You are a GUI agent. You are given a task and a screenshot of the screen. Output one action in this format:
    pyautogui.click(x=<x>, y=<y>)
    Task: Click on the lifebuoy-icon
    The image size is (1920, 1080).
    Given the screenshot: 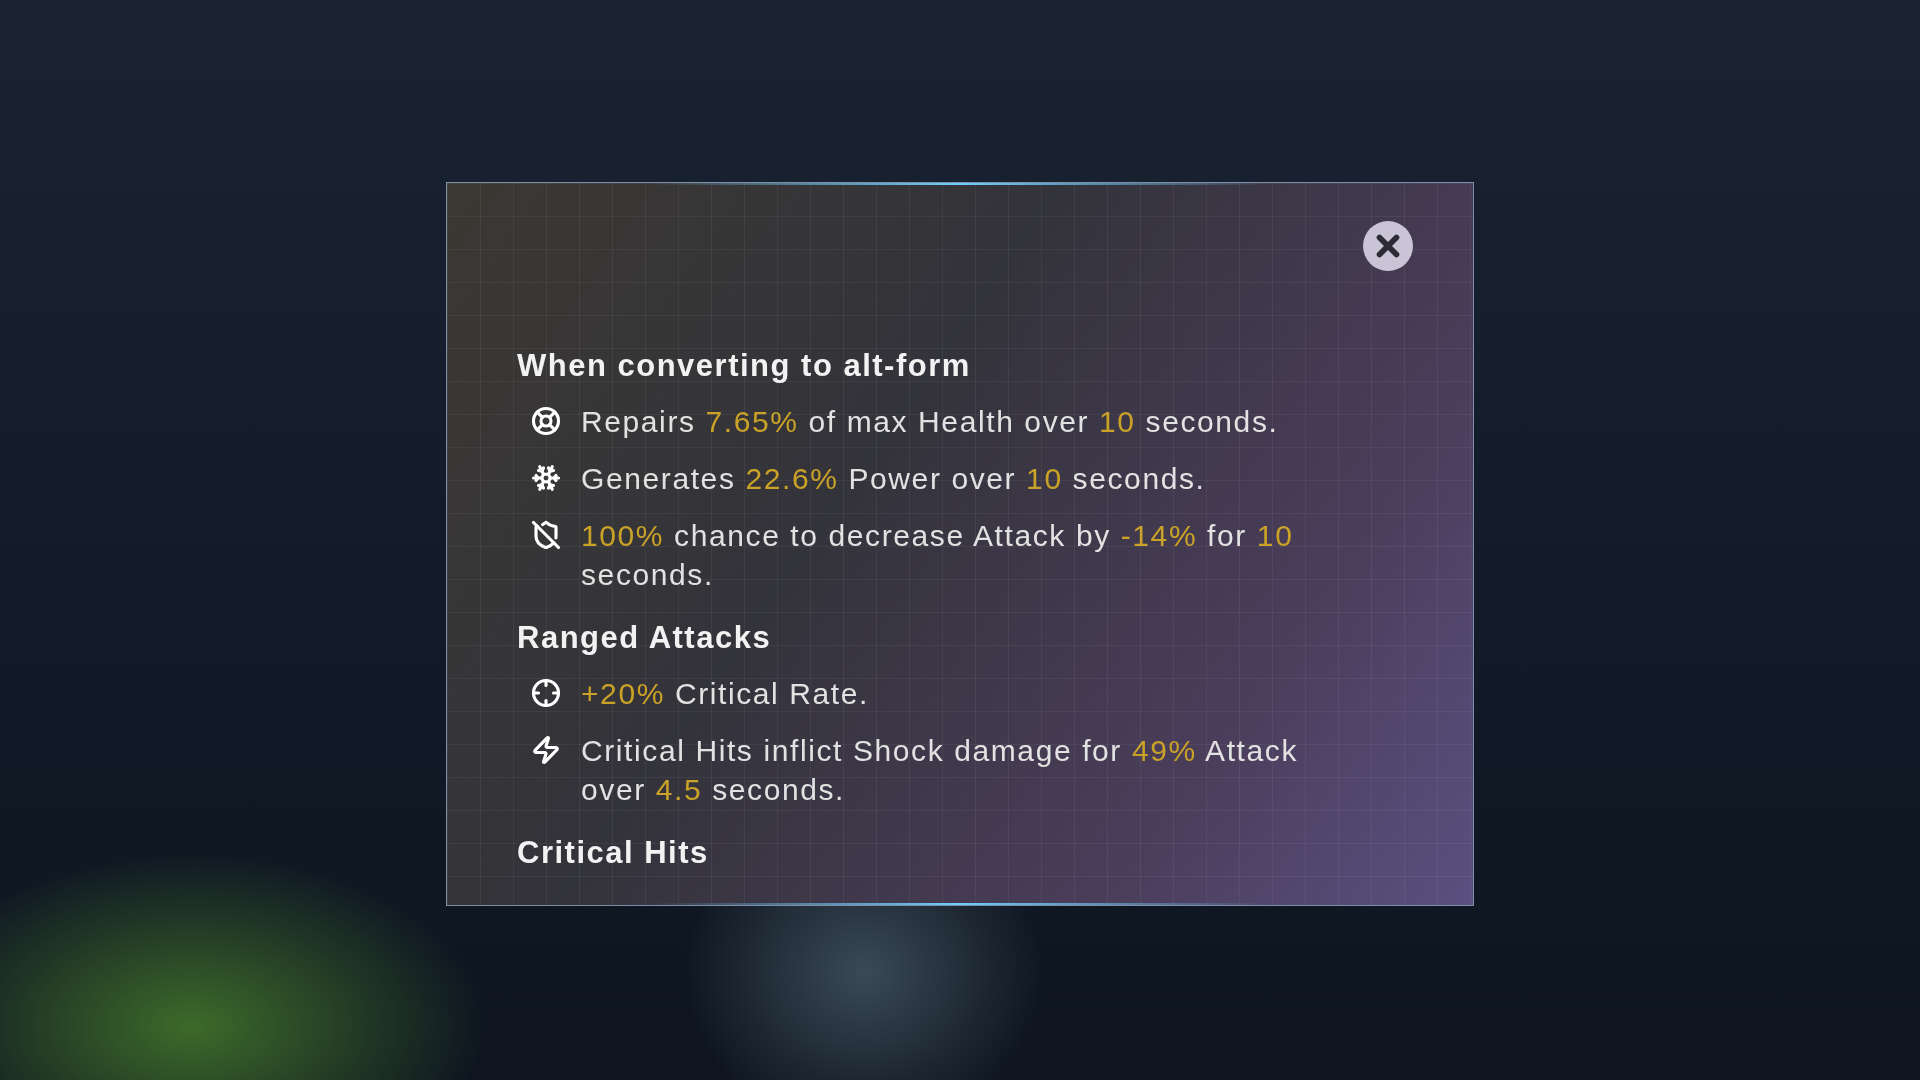 What is the action you would take?
    pyautogui.click(x=546, y=421)
    